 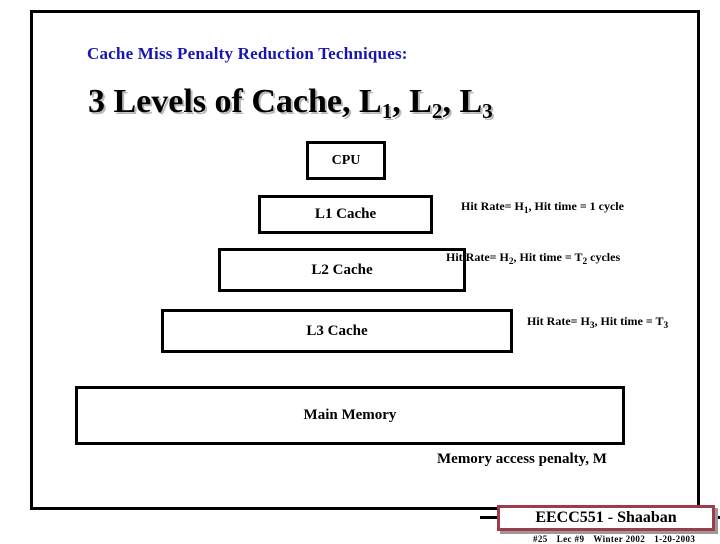 What do you see at coordinates (666, 325) in the screenshot?
I see `l3-annotation-subscript-2: 3` at bounding box center [666, 325].